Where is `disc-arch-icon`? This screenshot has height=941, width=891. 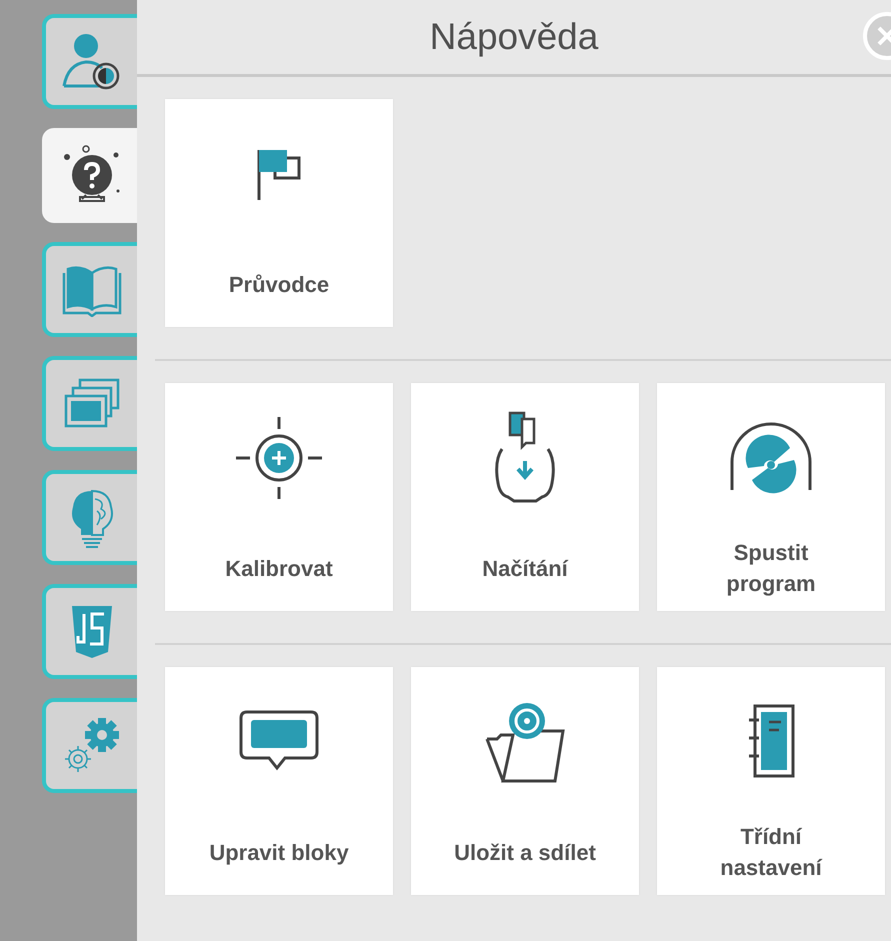
disc-arch-icon is located at coordinates (771, 458).